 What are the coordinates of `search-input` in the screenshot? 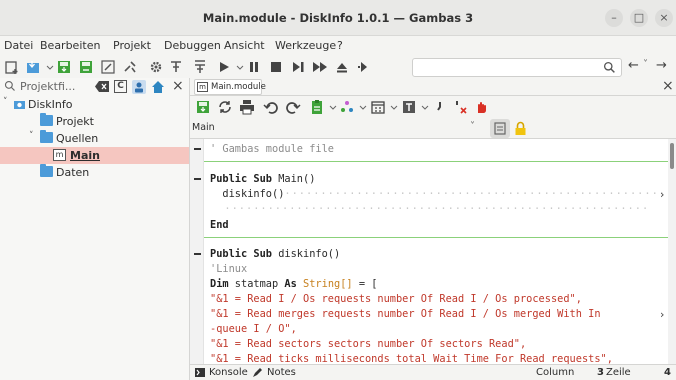 It's located at (517, 67).